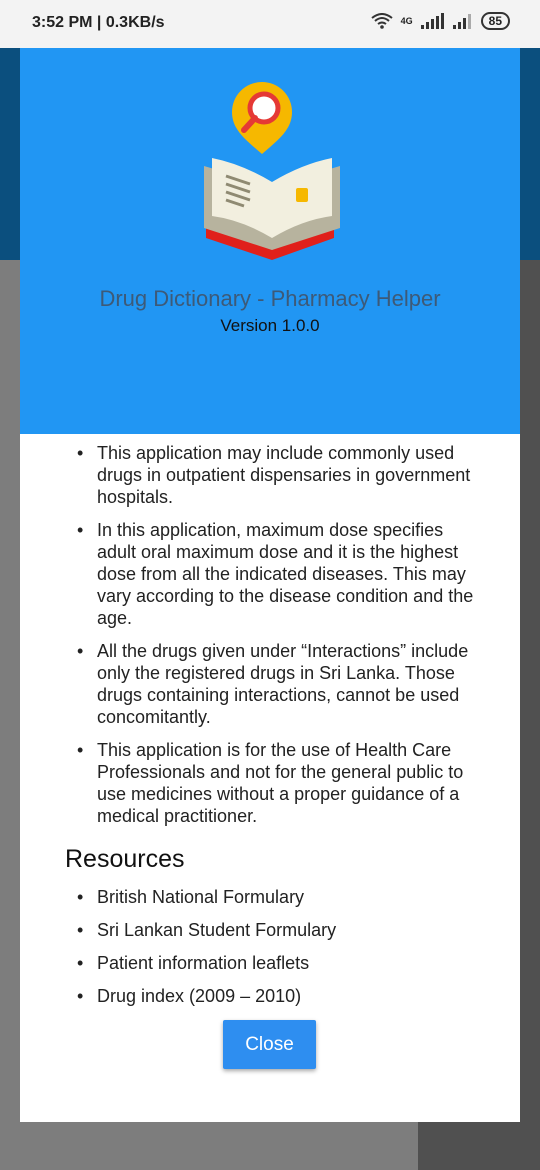 The image size is (540, 1170). What do you see at coordinates (432, 21) in the screenshot?
I see `signal-icon` at bounding box center [432, 21].